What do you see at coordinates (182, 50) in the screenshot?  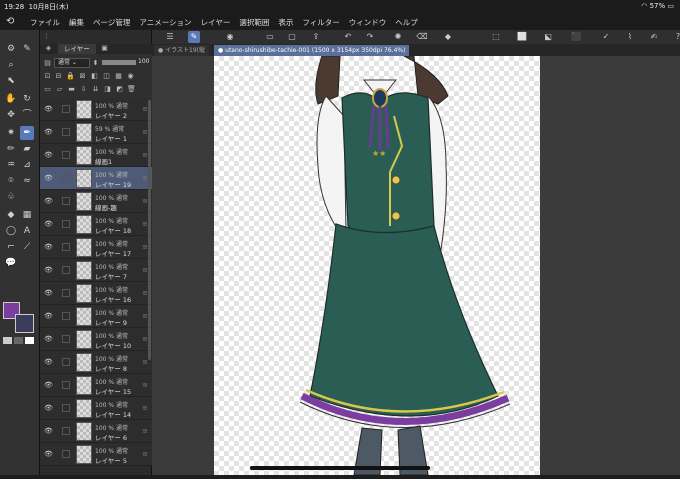 I see `doc-tab-inactive: ● イラスト19(縦` at bounding box center [182, 50].